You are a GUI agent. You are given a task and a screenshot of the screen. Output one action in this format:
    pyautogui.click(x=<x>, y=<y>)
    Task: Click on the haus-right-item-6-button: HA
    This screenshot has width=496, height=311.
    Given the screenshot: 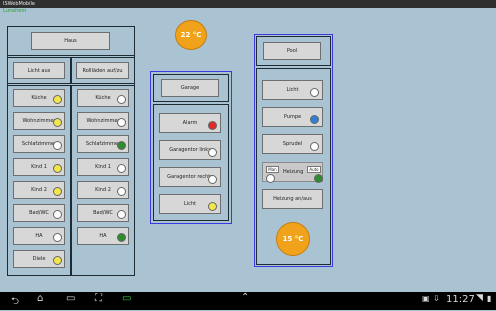 What is the action you would take?
    pyautogui.click(x=103, y=236)
    